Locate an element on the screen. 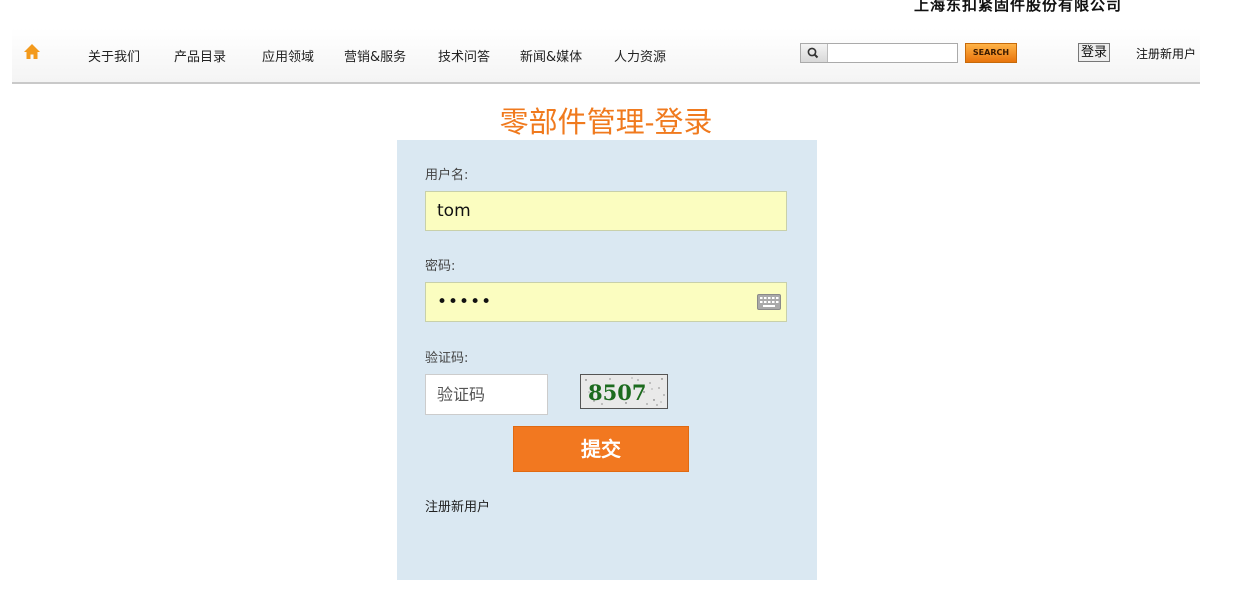  nav-item-applications: 应用领域 is located at coordinates (288, 55).